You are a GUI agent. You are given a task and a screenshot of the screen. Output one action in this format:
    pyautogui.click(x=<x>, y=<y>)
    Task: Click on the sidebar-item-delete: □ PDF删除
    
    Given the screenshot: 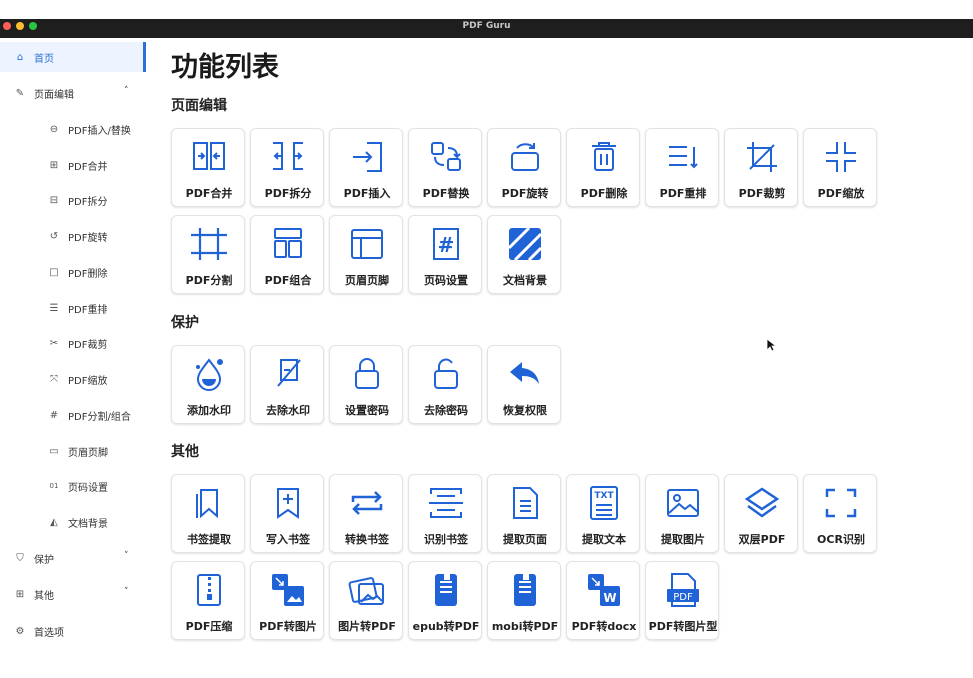 What is the action you would take?
    pyautogui.click(x=77, y=272)
    